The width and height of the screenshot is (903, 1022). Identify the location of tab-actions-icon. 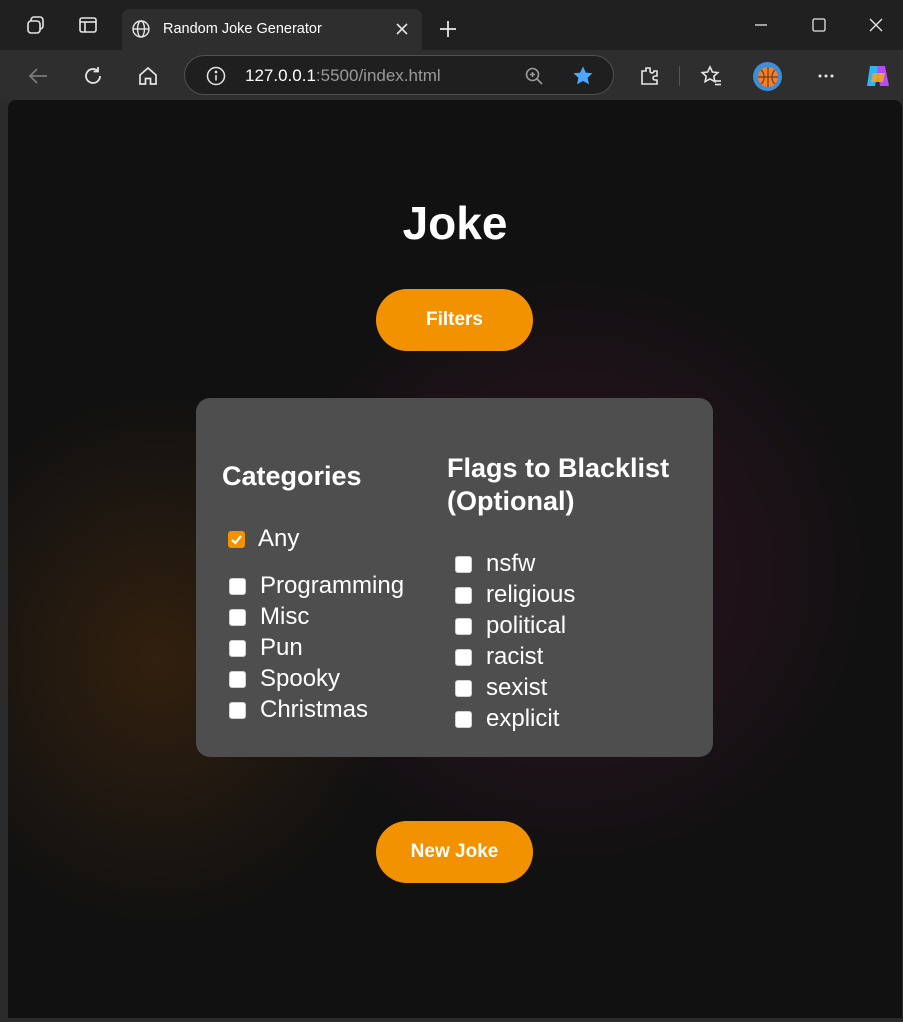
(88, 25).